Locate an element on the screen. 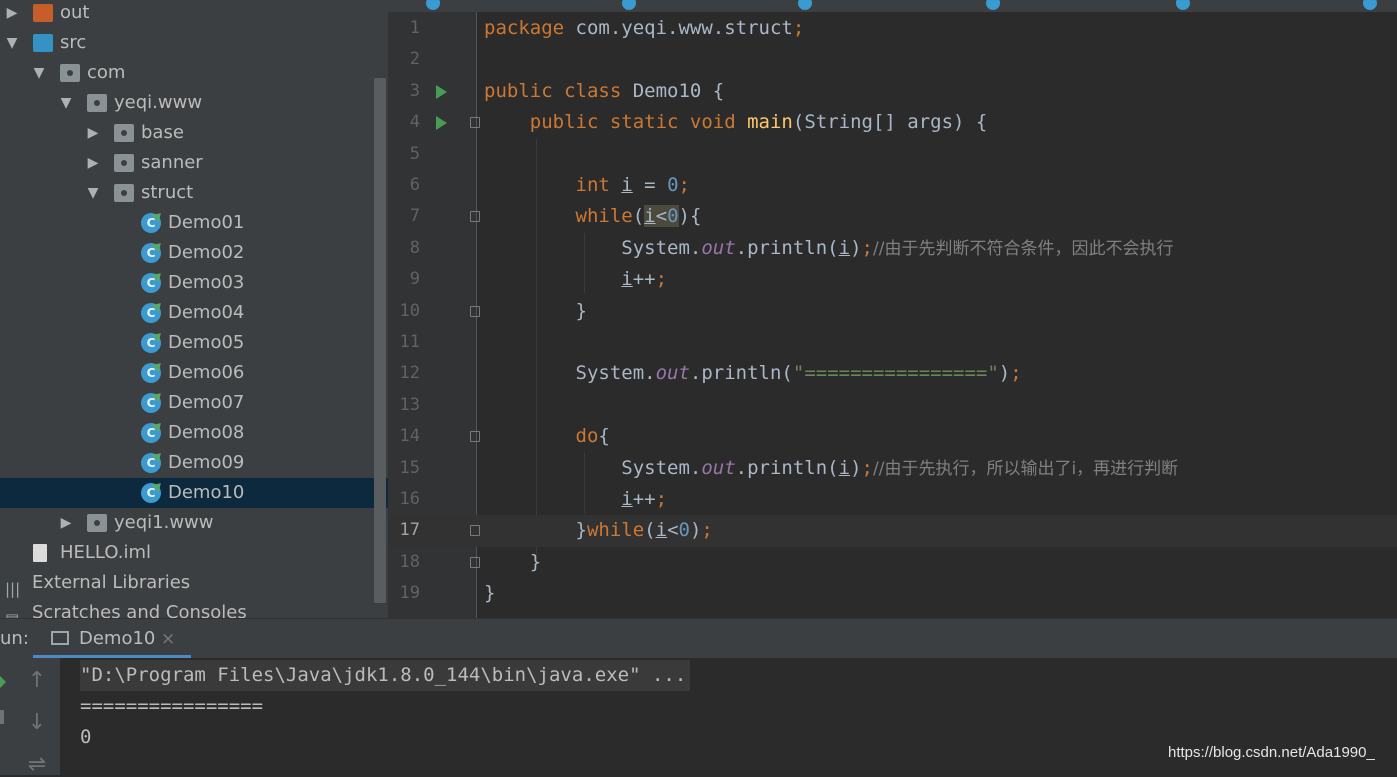 Image resolution: width=1397 pixels, height=777 pixels. tree-item-demo10: C Demo10 is located at coordinates (194, 493).